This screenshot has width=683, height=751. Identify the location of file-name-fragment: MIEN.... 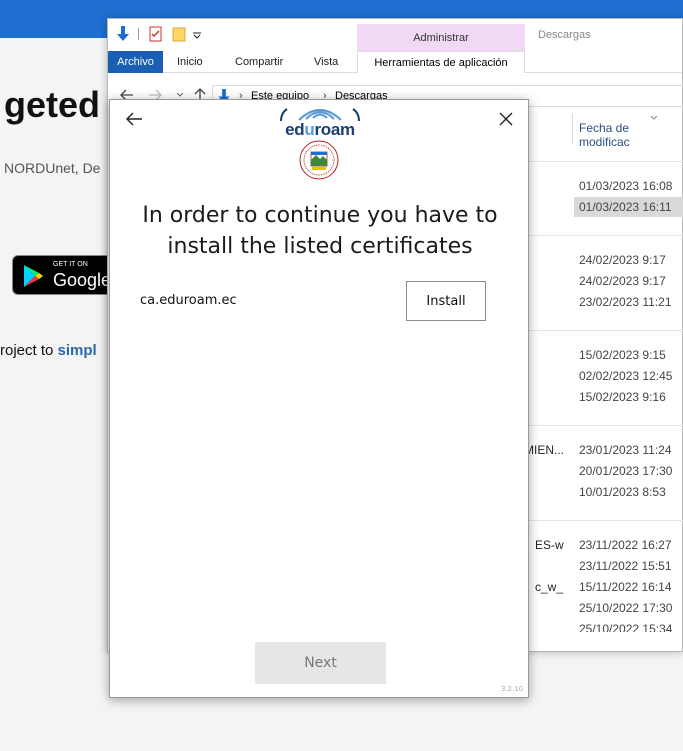
(544, 450).